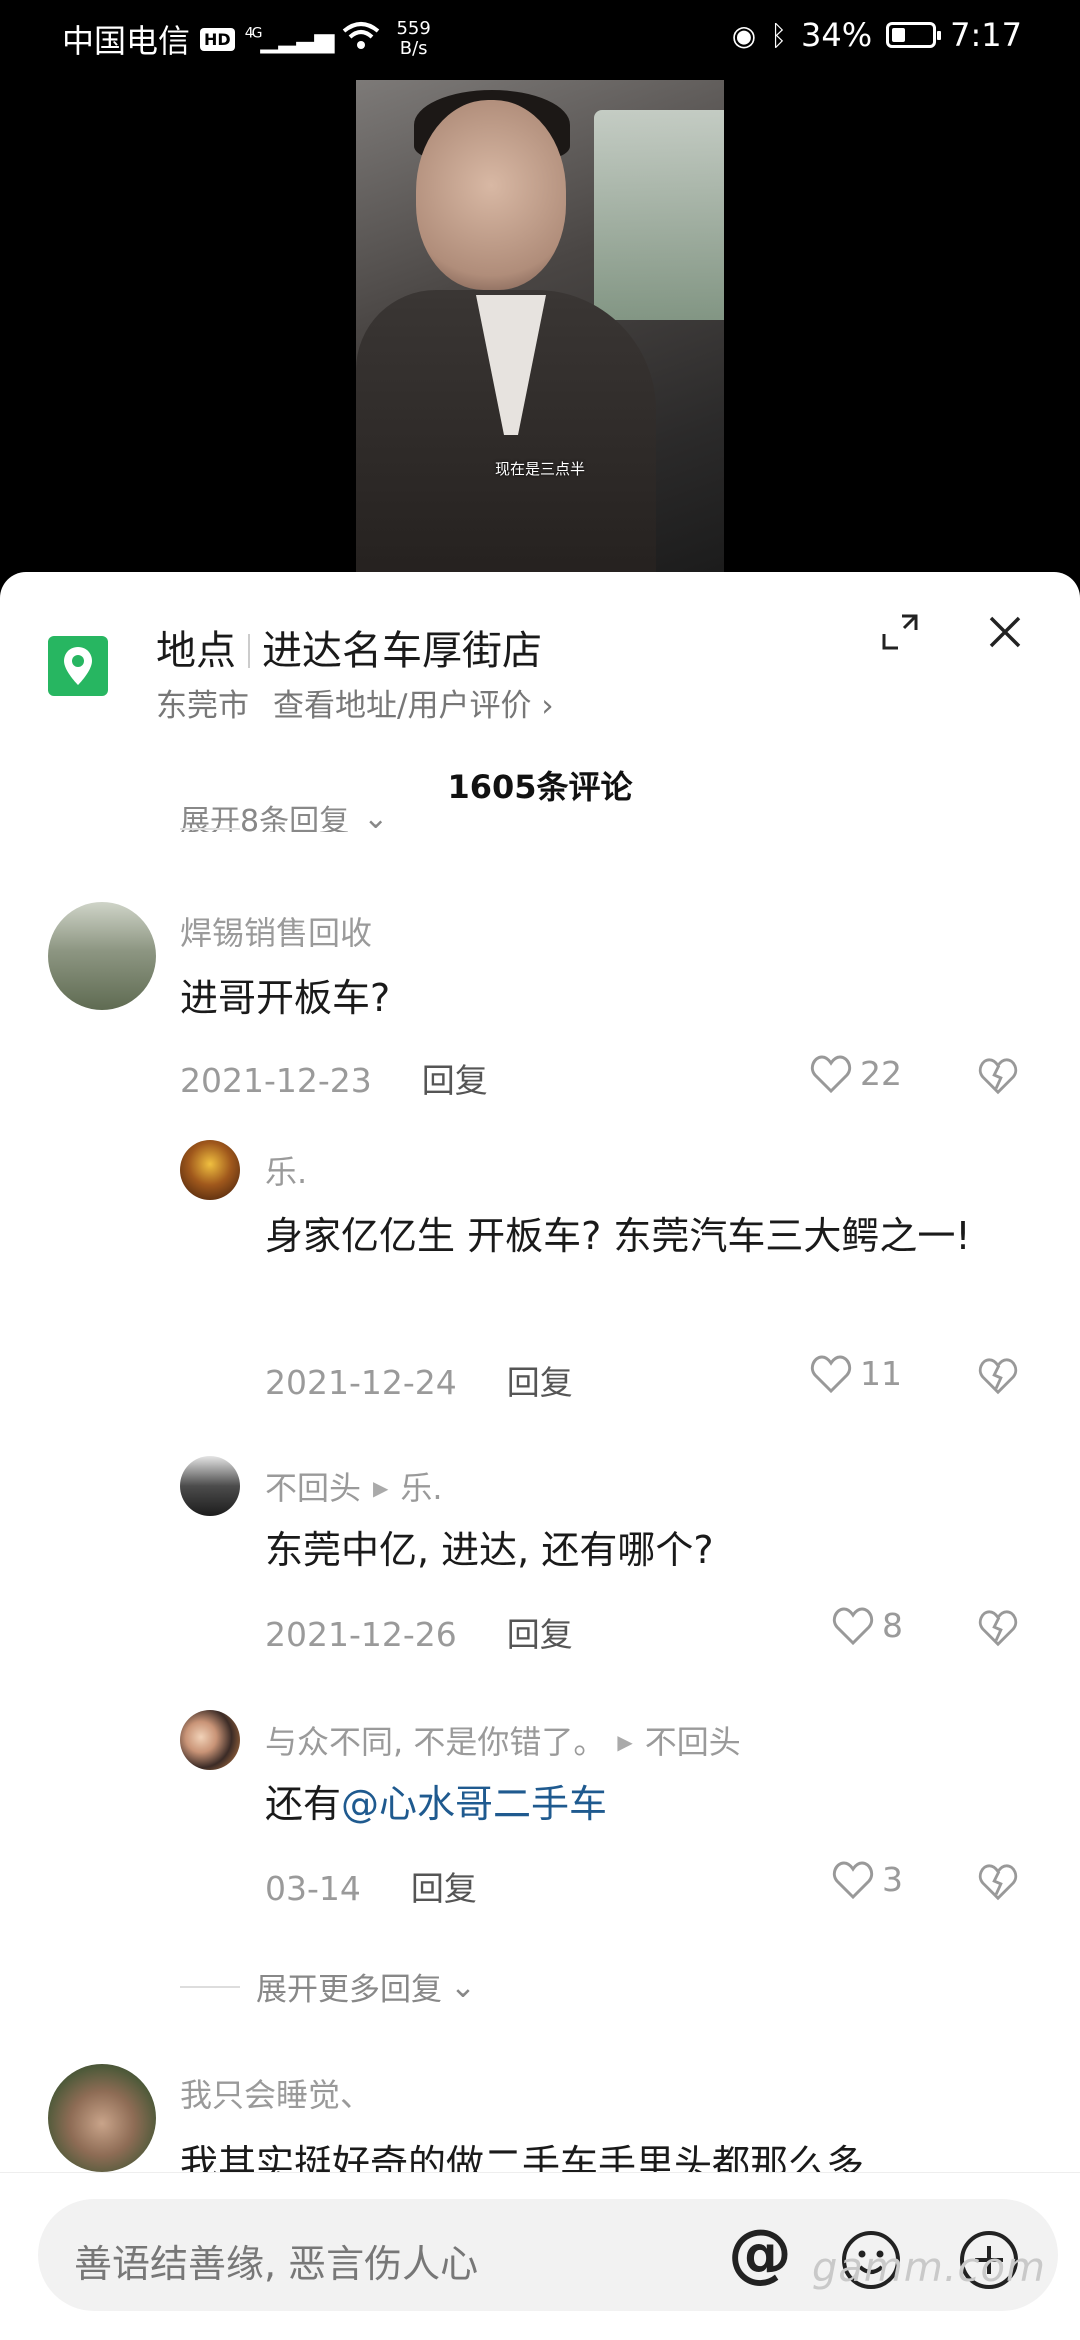 This screenshot has width=1080, height=2340. Describe the element at coordinates (217, 39) in the screenshot. I see `hd-badge: HD` at that location.